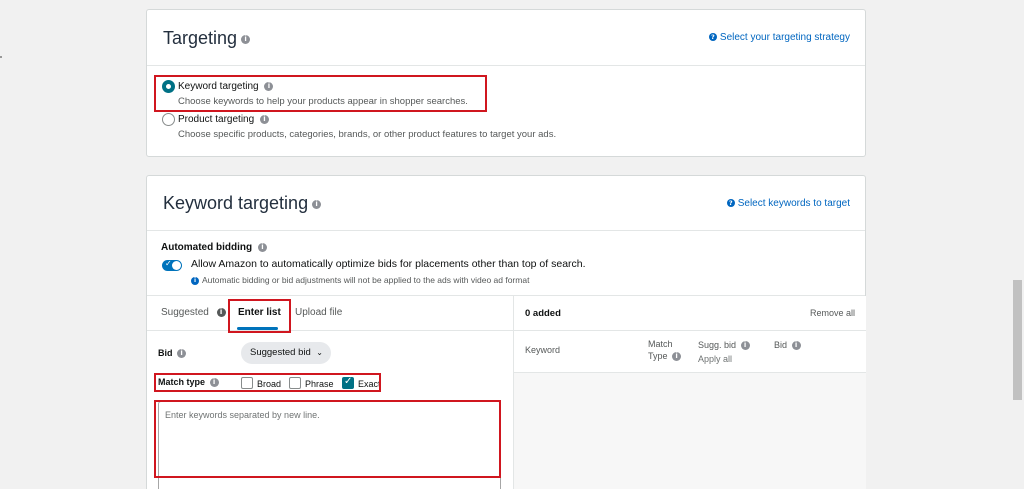 Image resolution: width=1024 pixels, height=489 pixels. What do you see at coordinates (176, 265) in the screenshot?
I see `toggle-knob` at bounding box center [176, 265].